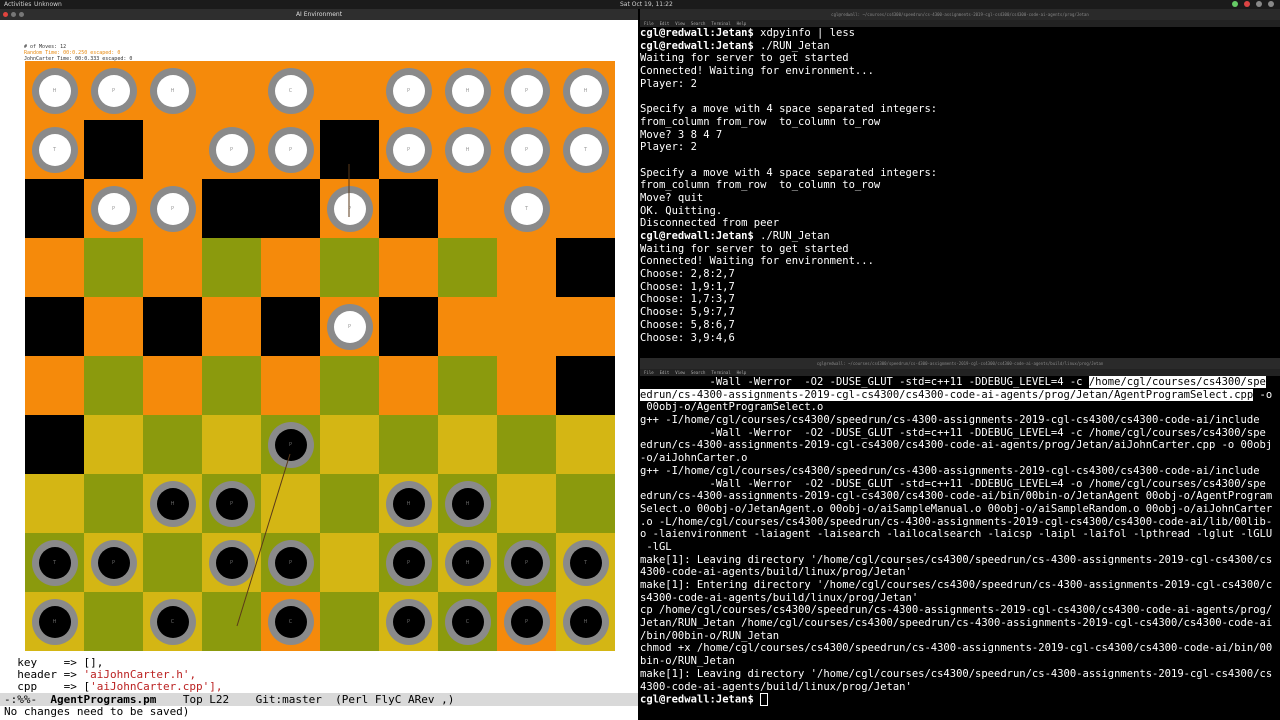  I want to click on minimize-icon, so click(13, 14).